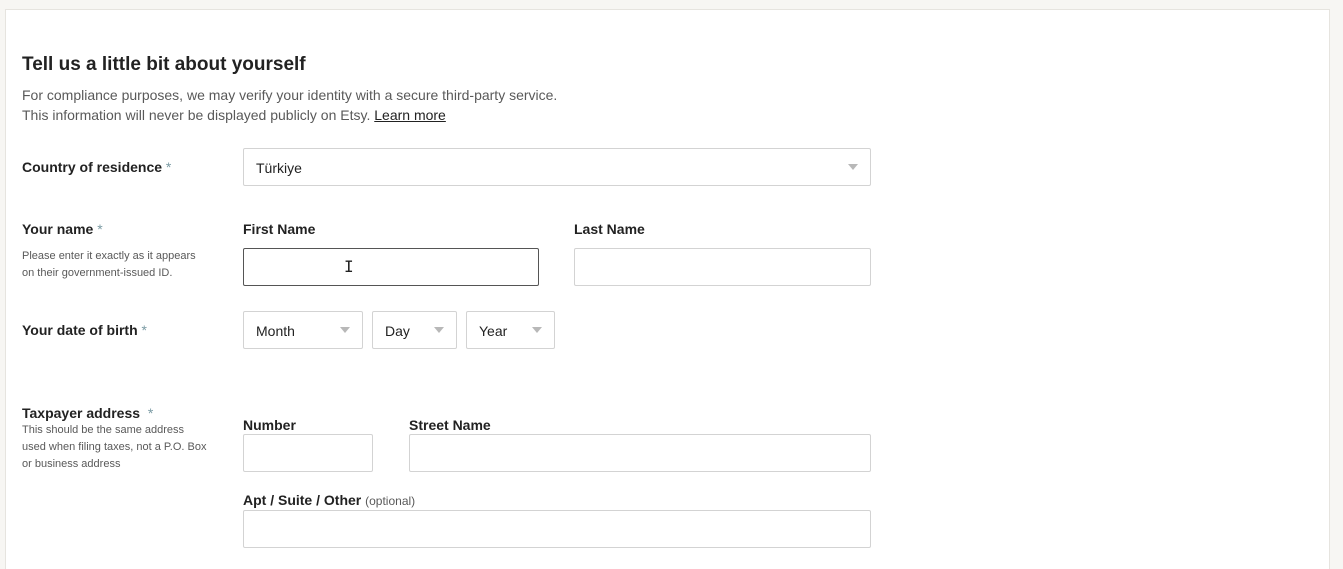 This screenshot has height=569, width=1343. What do you see at coordinates (279, 229) in the screenshot?
I see `first-name-label: First Name` at bounding box center [279, 229].